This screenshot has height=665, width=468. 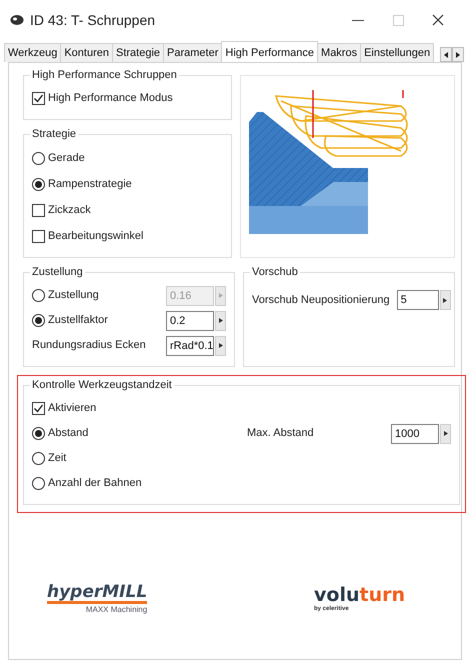 I want to click on option-label: Zustellfaktor, so click(x=78, y=320).